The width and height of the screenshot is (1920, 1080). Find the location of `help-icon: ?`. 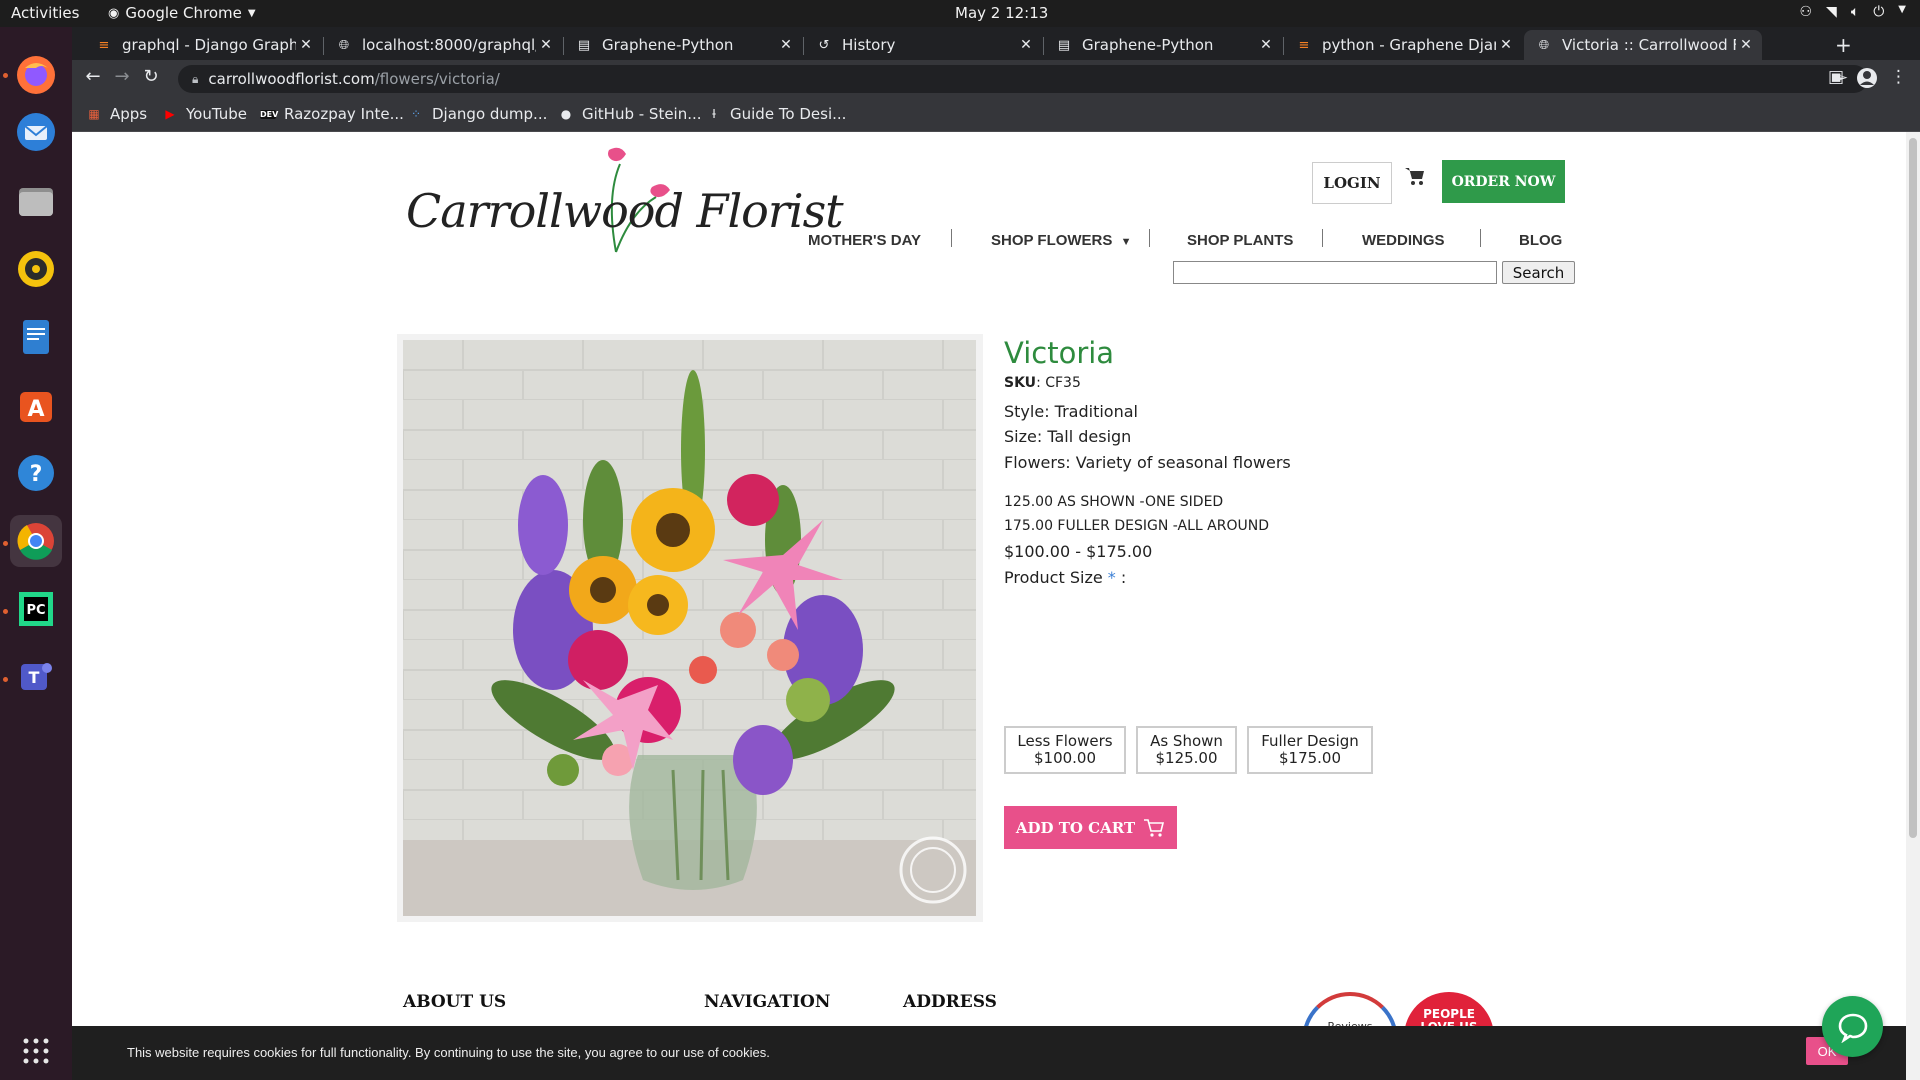

help-icon: ? is located at coordinates (36, 473).